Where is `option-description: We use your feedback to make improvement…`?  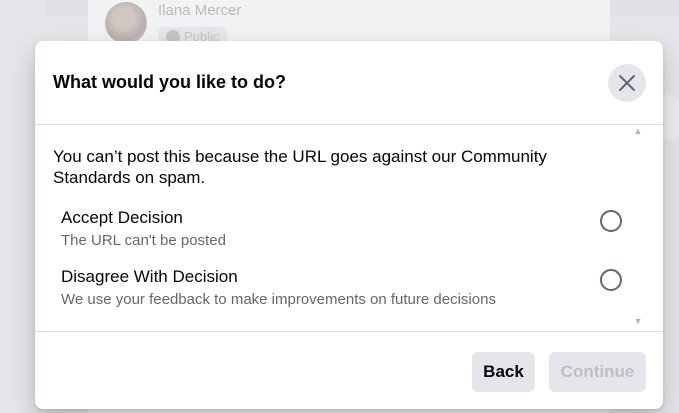 option-description: We use your feedback to make improvement… is located at coordinates (278, 299).